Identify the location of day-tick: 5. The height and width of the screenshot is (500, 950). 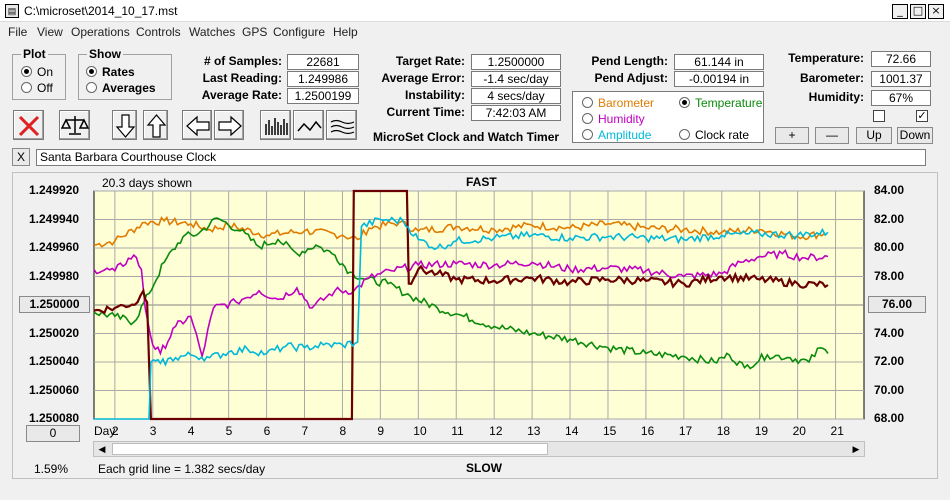
(229, 431).